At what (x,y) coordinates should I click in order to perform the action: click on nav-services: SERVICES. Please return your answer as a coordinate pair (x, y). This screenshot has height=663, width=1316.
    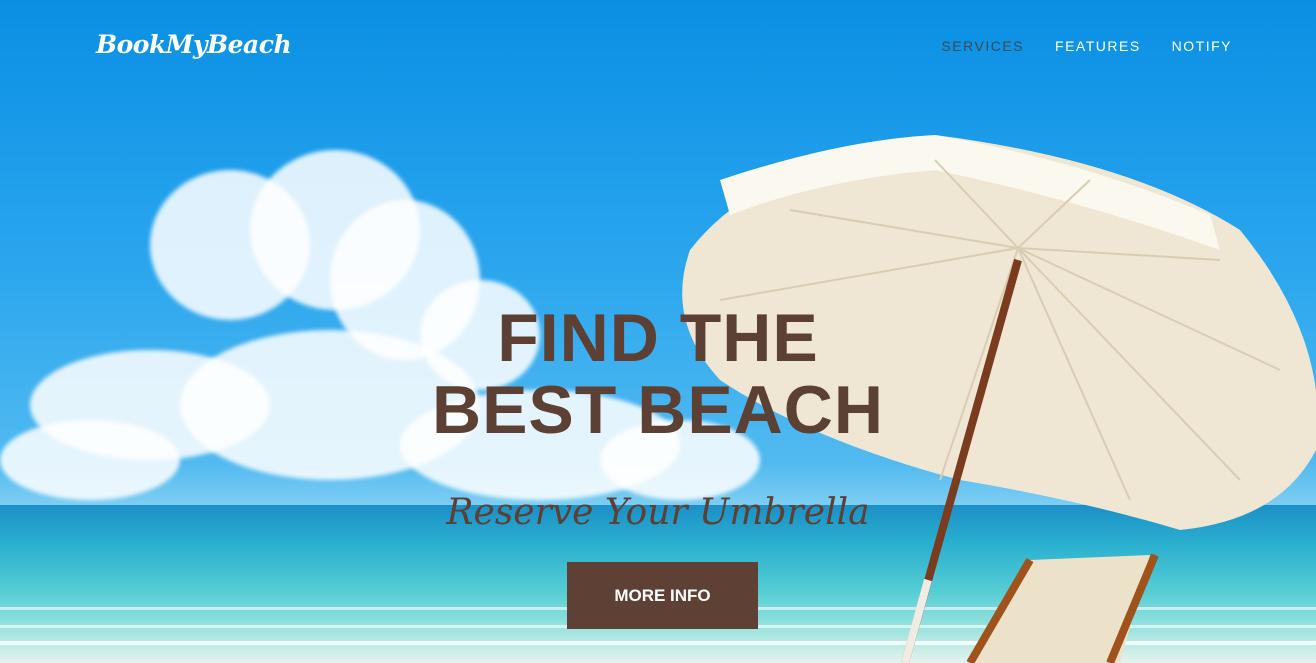
    Looking at the image, I should click on (982, 46).